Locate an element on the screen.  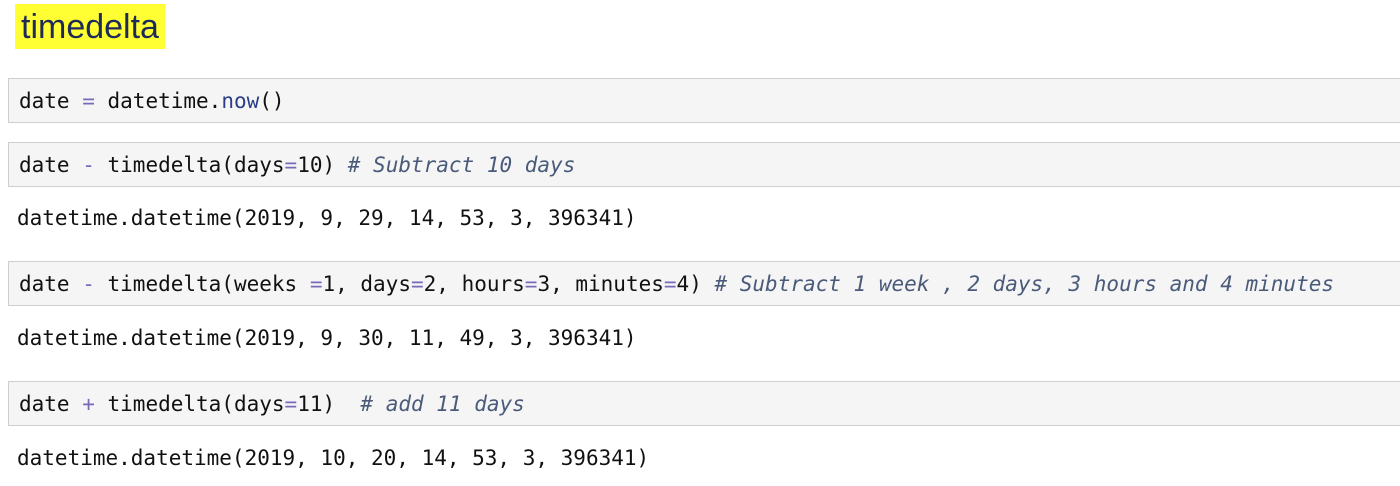
section-heading: timedelta is located at coordinates (90, 26).